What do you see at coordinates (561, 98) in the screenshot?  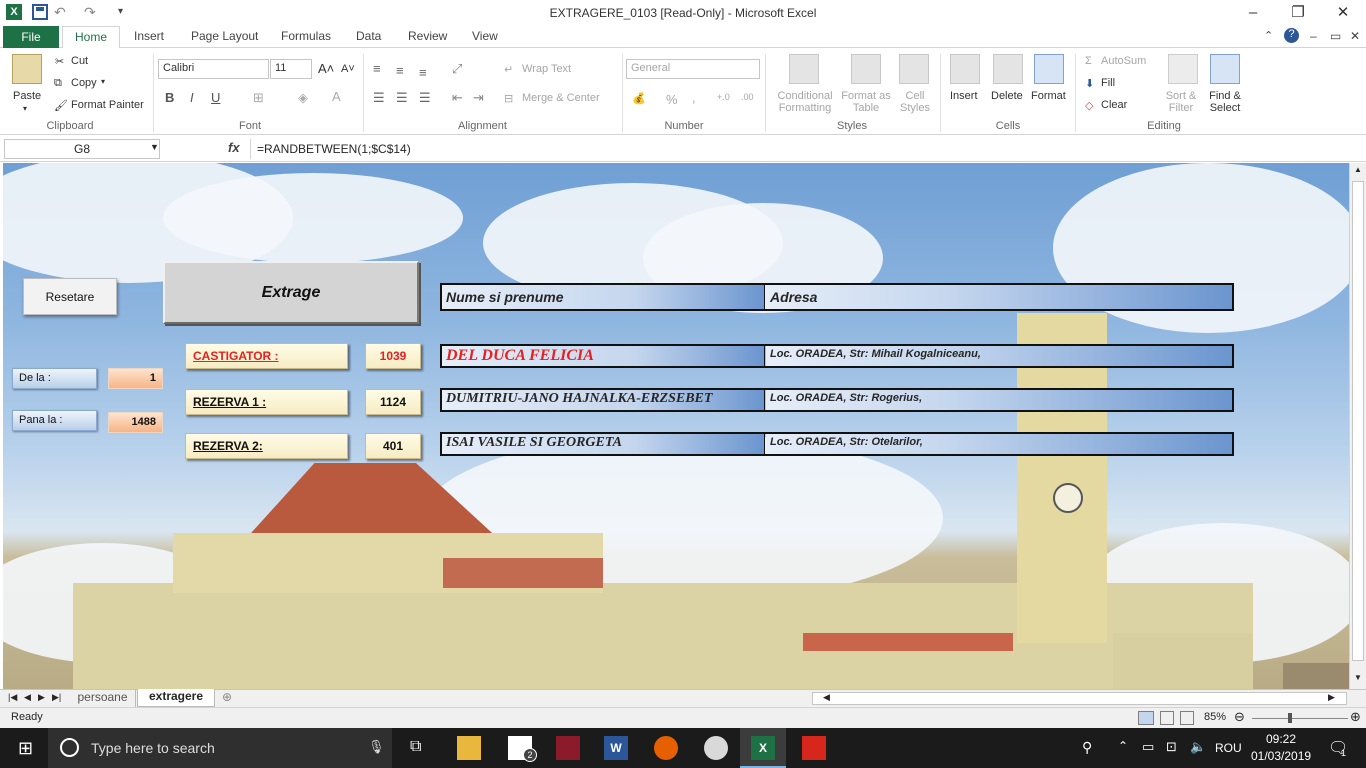 I see `merge-center-button: Merge & Center` at bounding box center [561, 98].